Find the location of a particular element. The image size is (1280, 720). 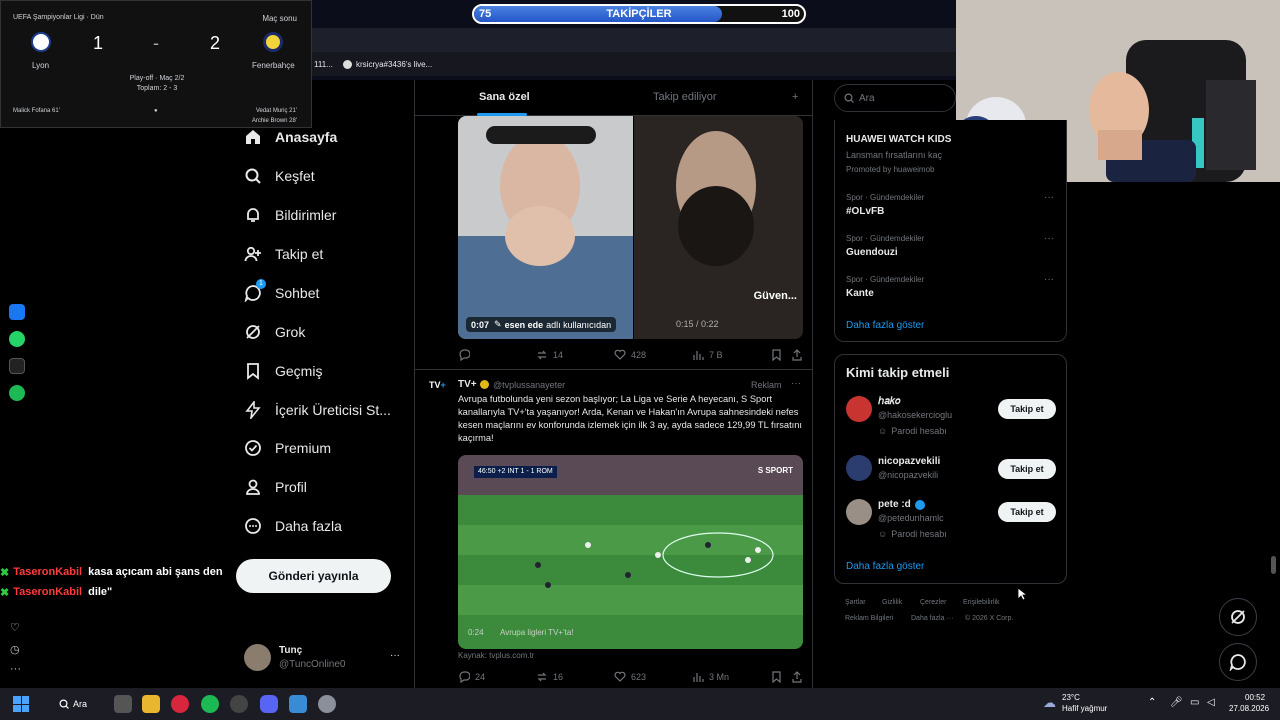

like-button: 623 is located at coordinates (630, 677).